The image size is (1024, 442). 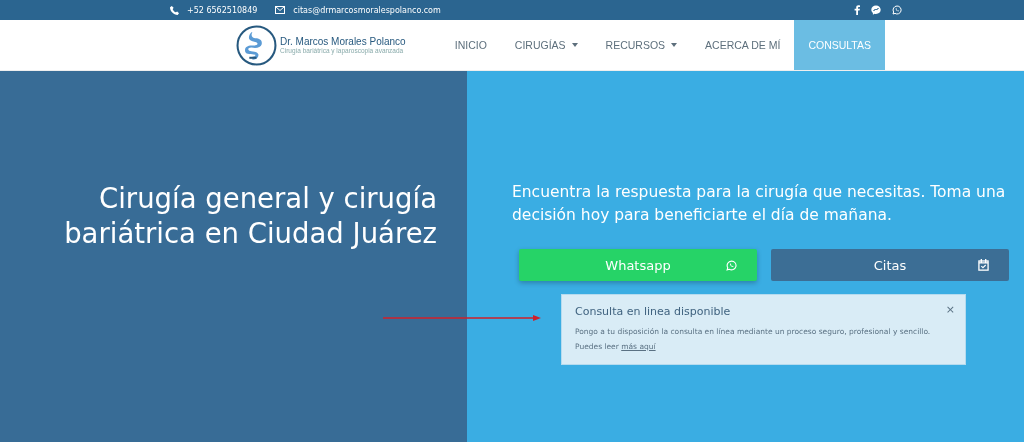 What do you see at coordinates (641, 45) in the screenshot?
I see `nav-link: RECURSOS` at bounding box center [641, 45].